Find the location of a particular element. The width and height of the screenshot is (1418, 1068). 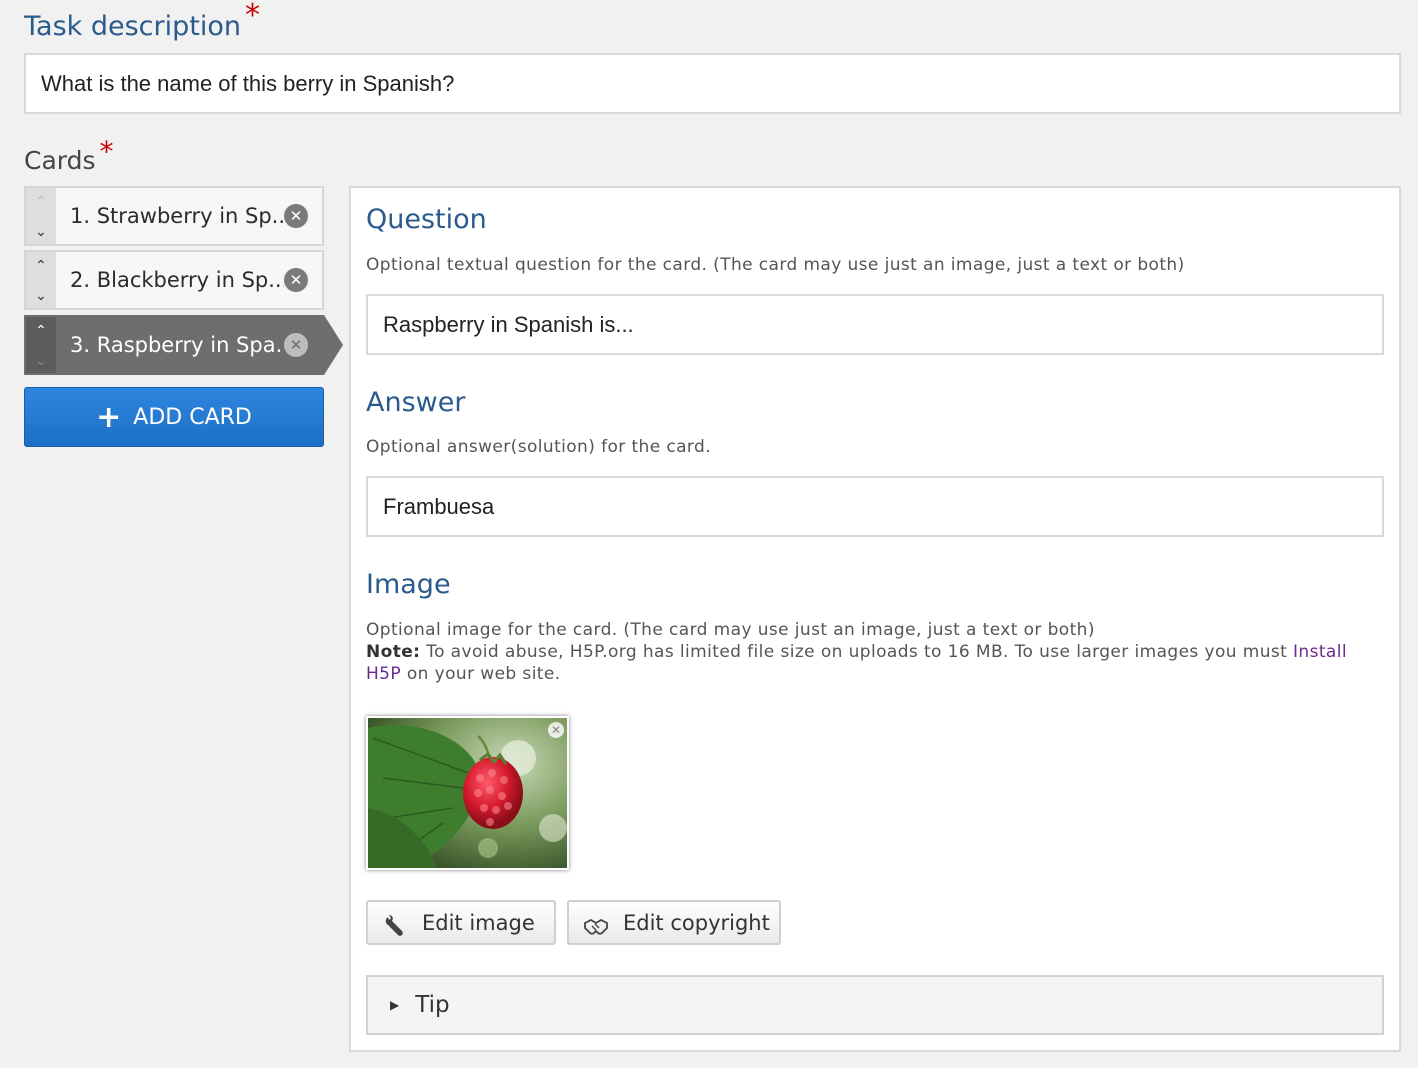

note-label: Note: is located at coordinates (393, 652).